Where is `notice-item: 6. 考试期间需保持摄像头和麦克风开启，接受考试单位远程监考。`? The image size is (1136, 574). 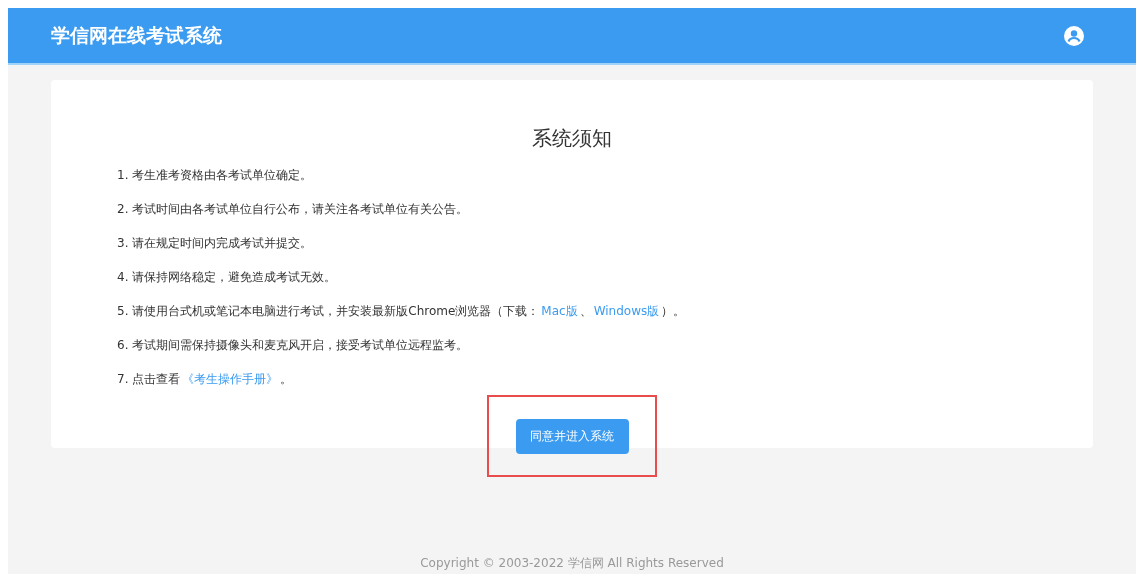
notice-item: 6. 考试期间需保持摄像头和麦克风开启，接受考试单位远程监考。 is located at coordinates (293, 345).